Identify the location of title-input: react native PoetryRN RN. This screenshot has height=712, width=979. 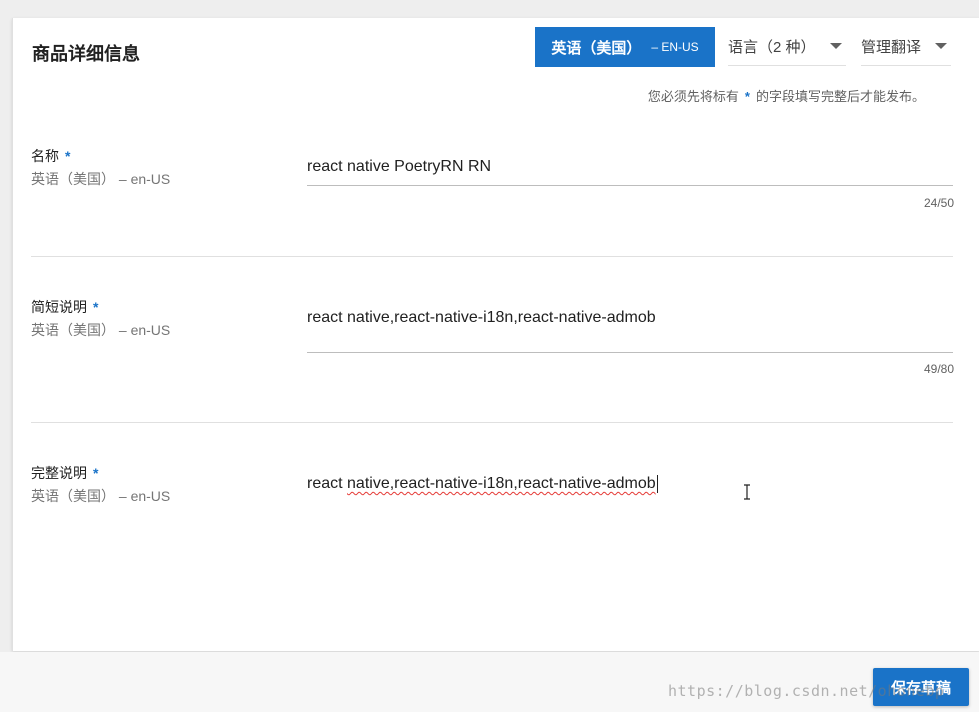
(630, 172).